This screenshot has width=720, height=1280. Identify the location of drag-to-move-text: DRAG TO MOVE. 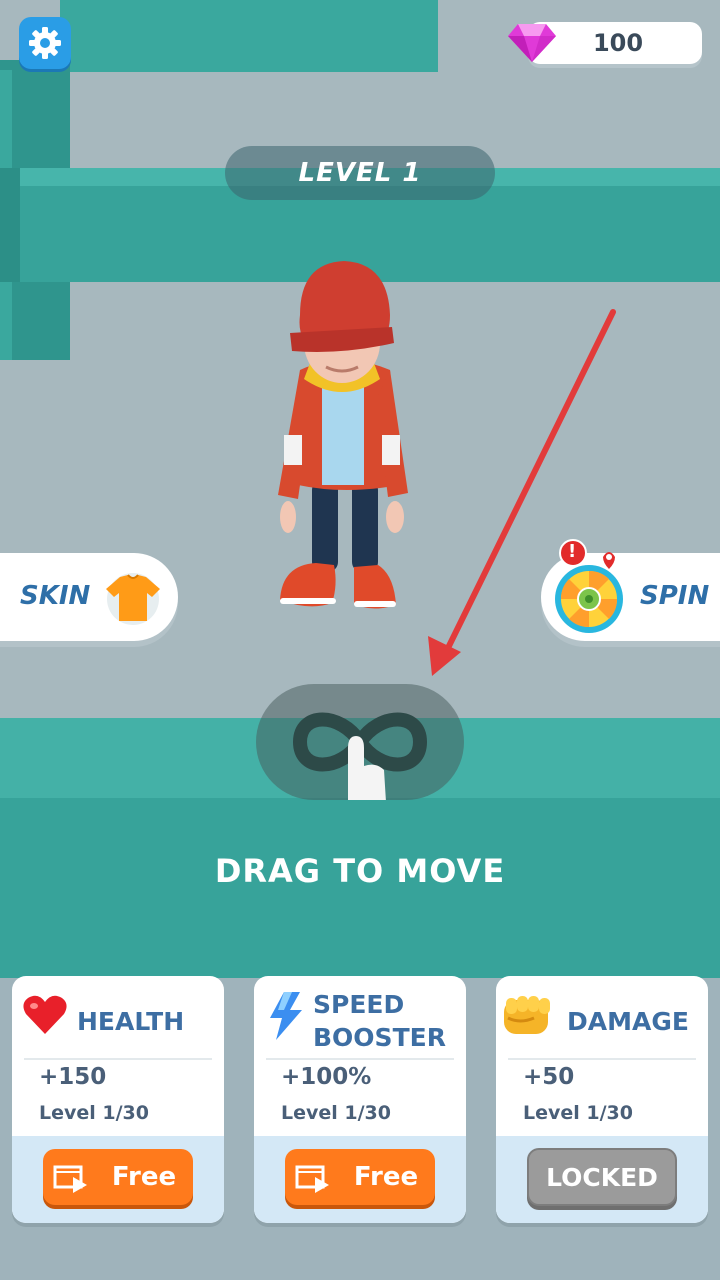
(360, 871).